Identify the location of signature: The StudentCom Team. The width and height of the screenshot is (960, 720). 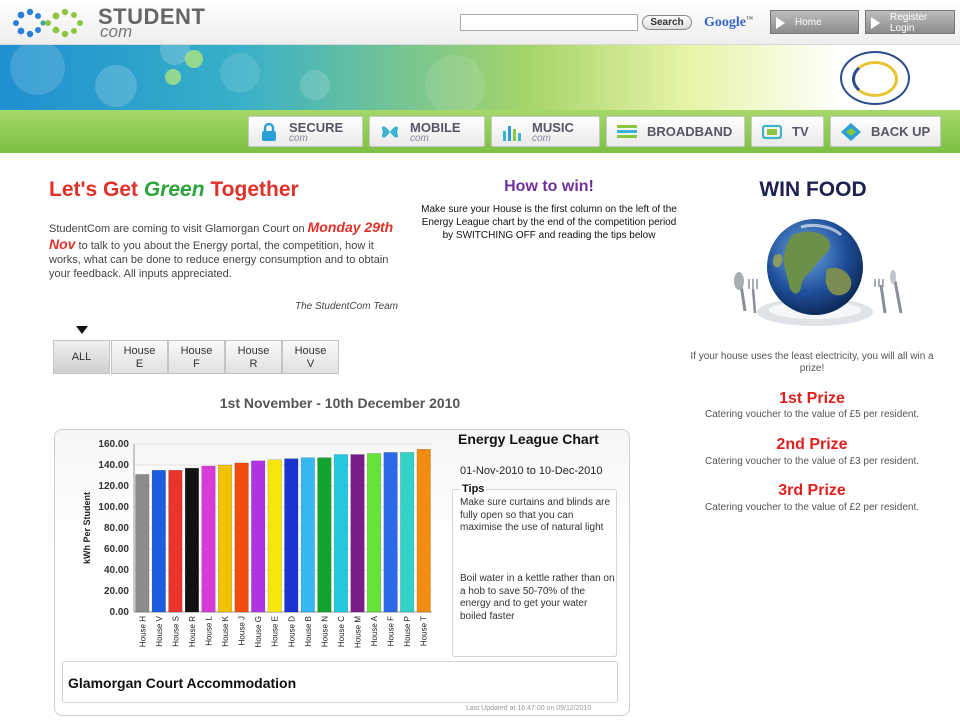
(346, 306).